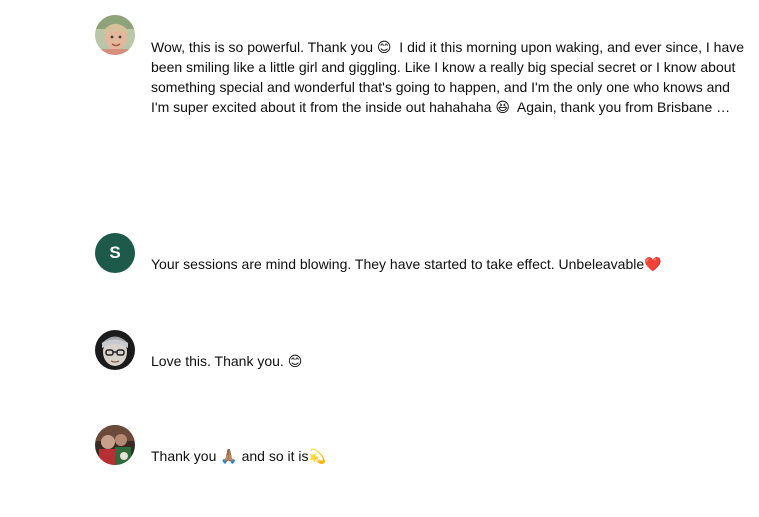  I want to click on comment-text: Love this. Thank you. 😊, so click(227, 361).